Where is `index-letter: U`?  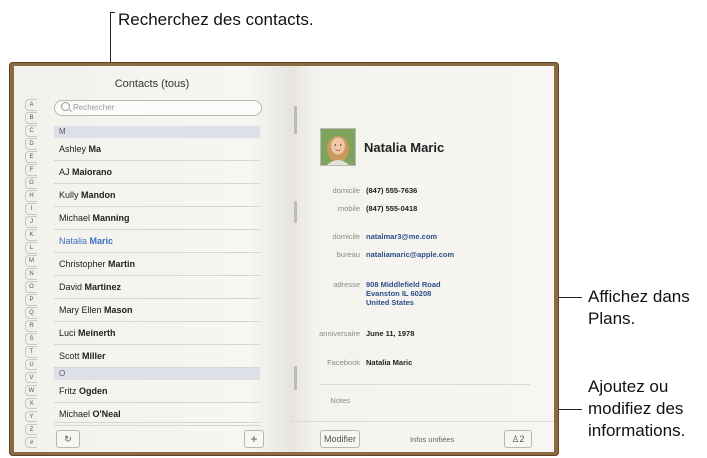 index-letter: U is located at coordinates (31, 364).